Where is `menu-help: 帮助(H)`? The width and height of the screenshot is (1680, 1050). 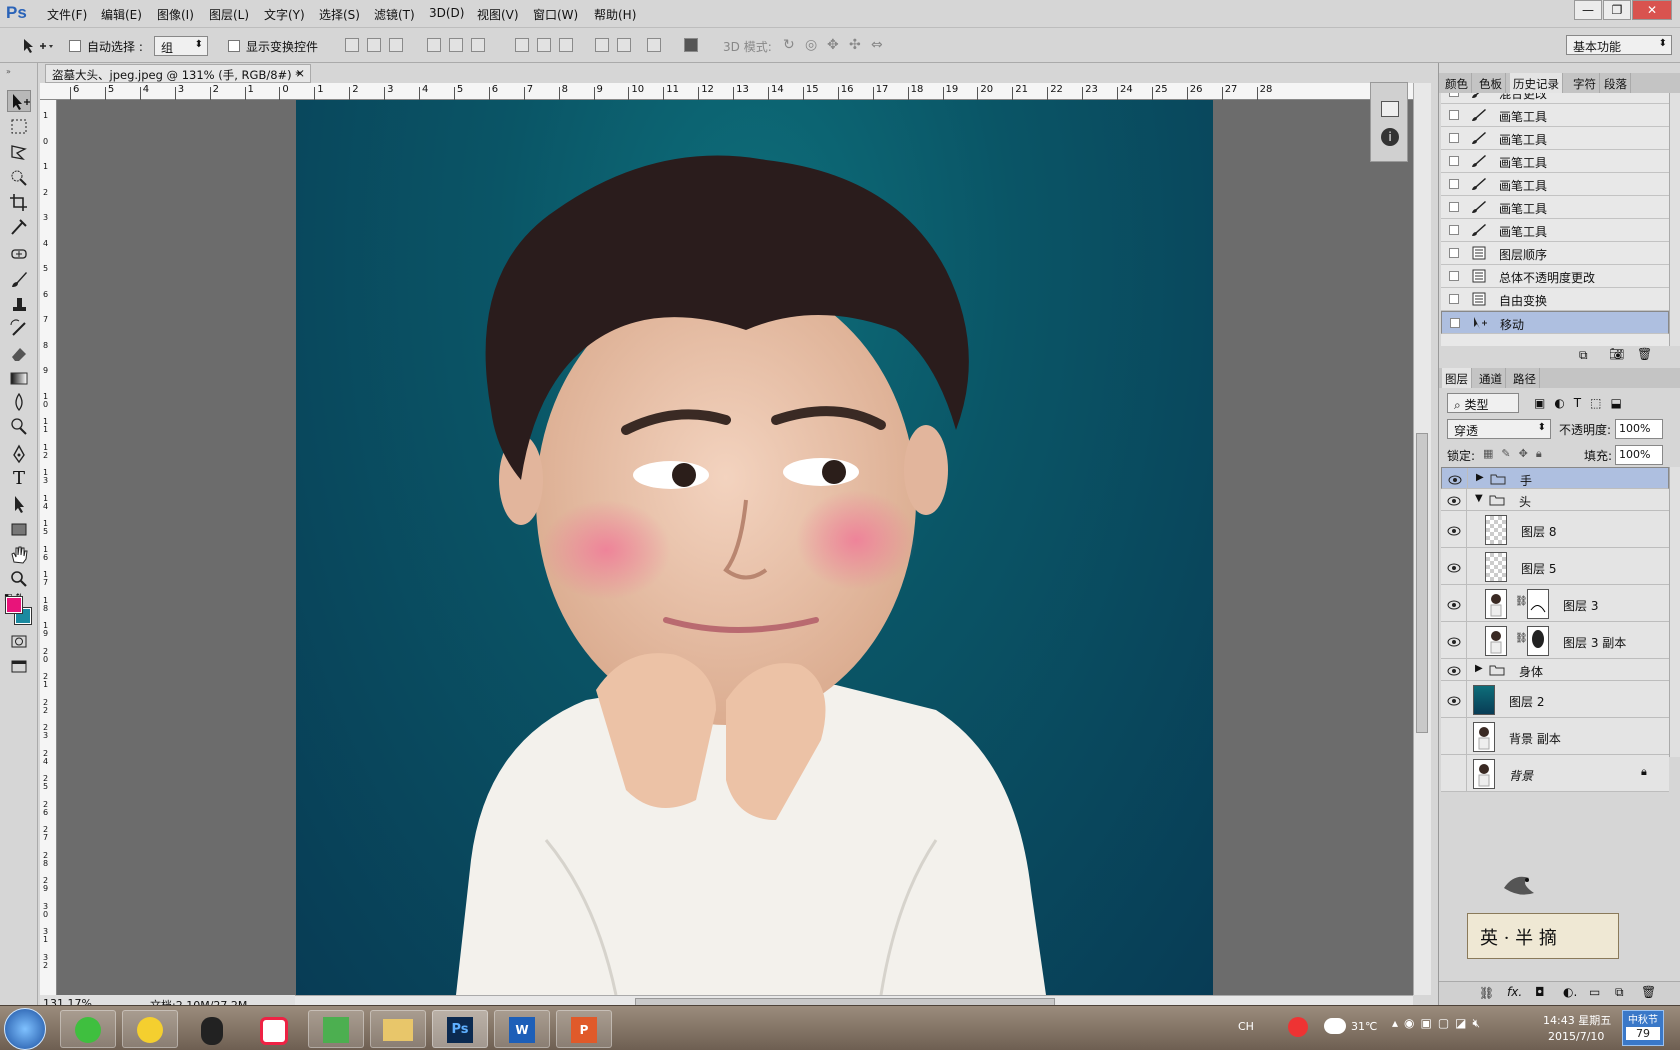
menu-help: 帮助(H) is located at coordinates (615, 14).